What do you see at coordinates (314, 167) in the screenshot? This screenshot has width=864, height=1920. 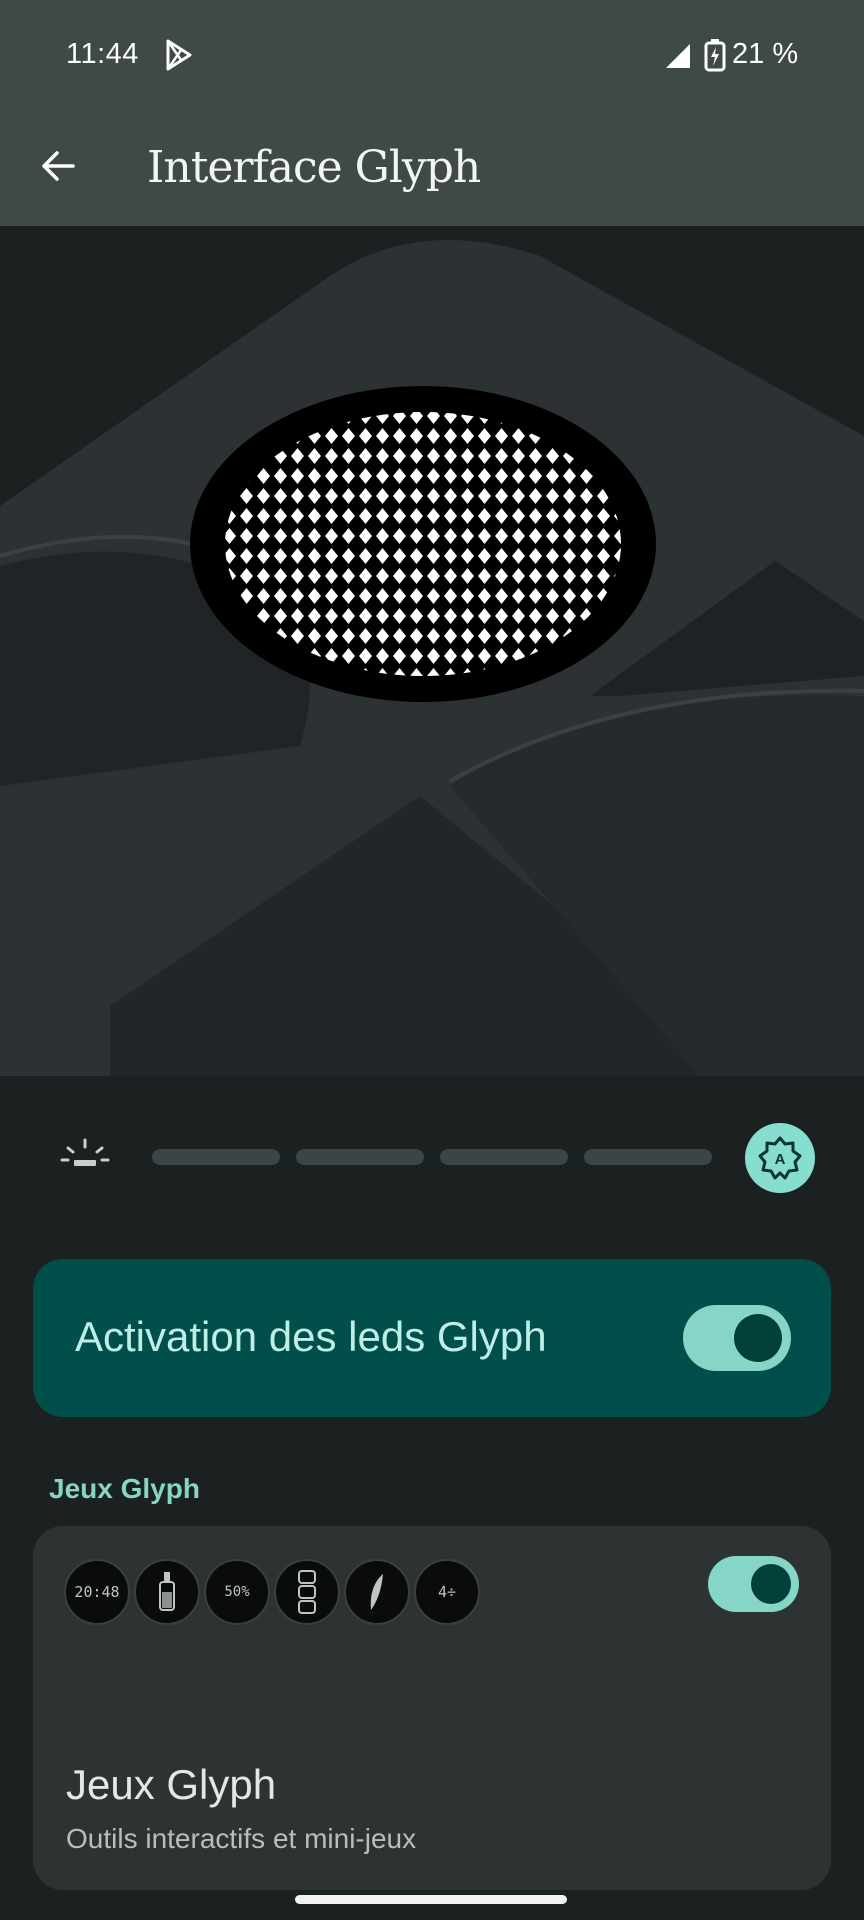 I see `page-title: Interface Glyph` at bounding box center [314, 167].